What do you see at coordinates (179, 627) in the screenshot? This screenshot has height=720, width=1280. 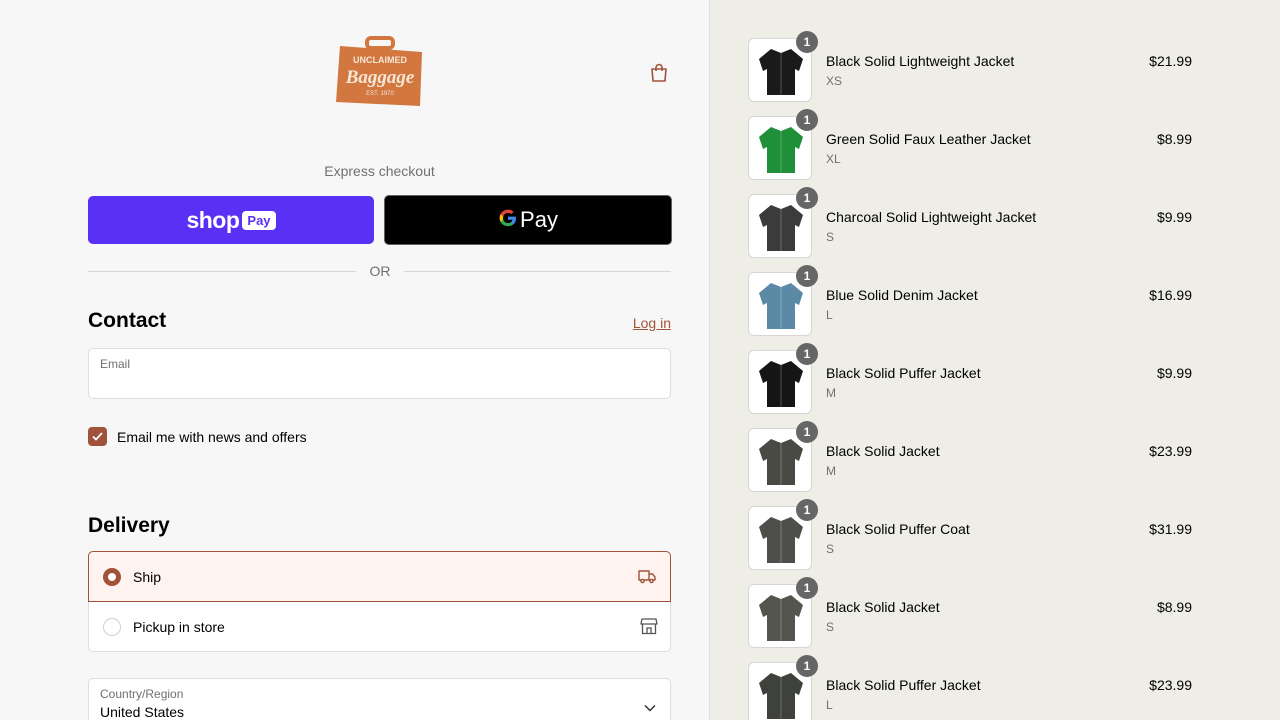 I see `pickup-label: Pickup in store` at bounding box center [179, 627].